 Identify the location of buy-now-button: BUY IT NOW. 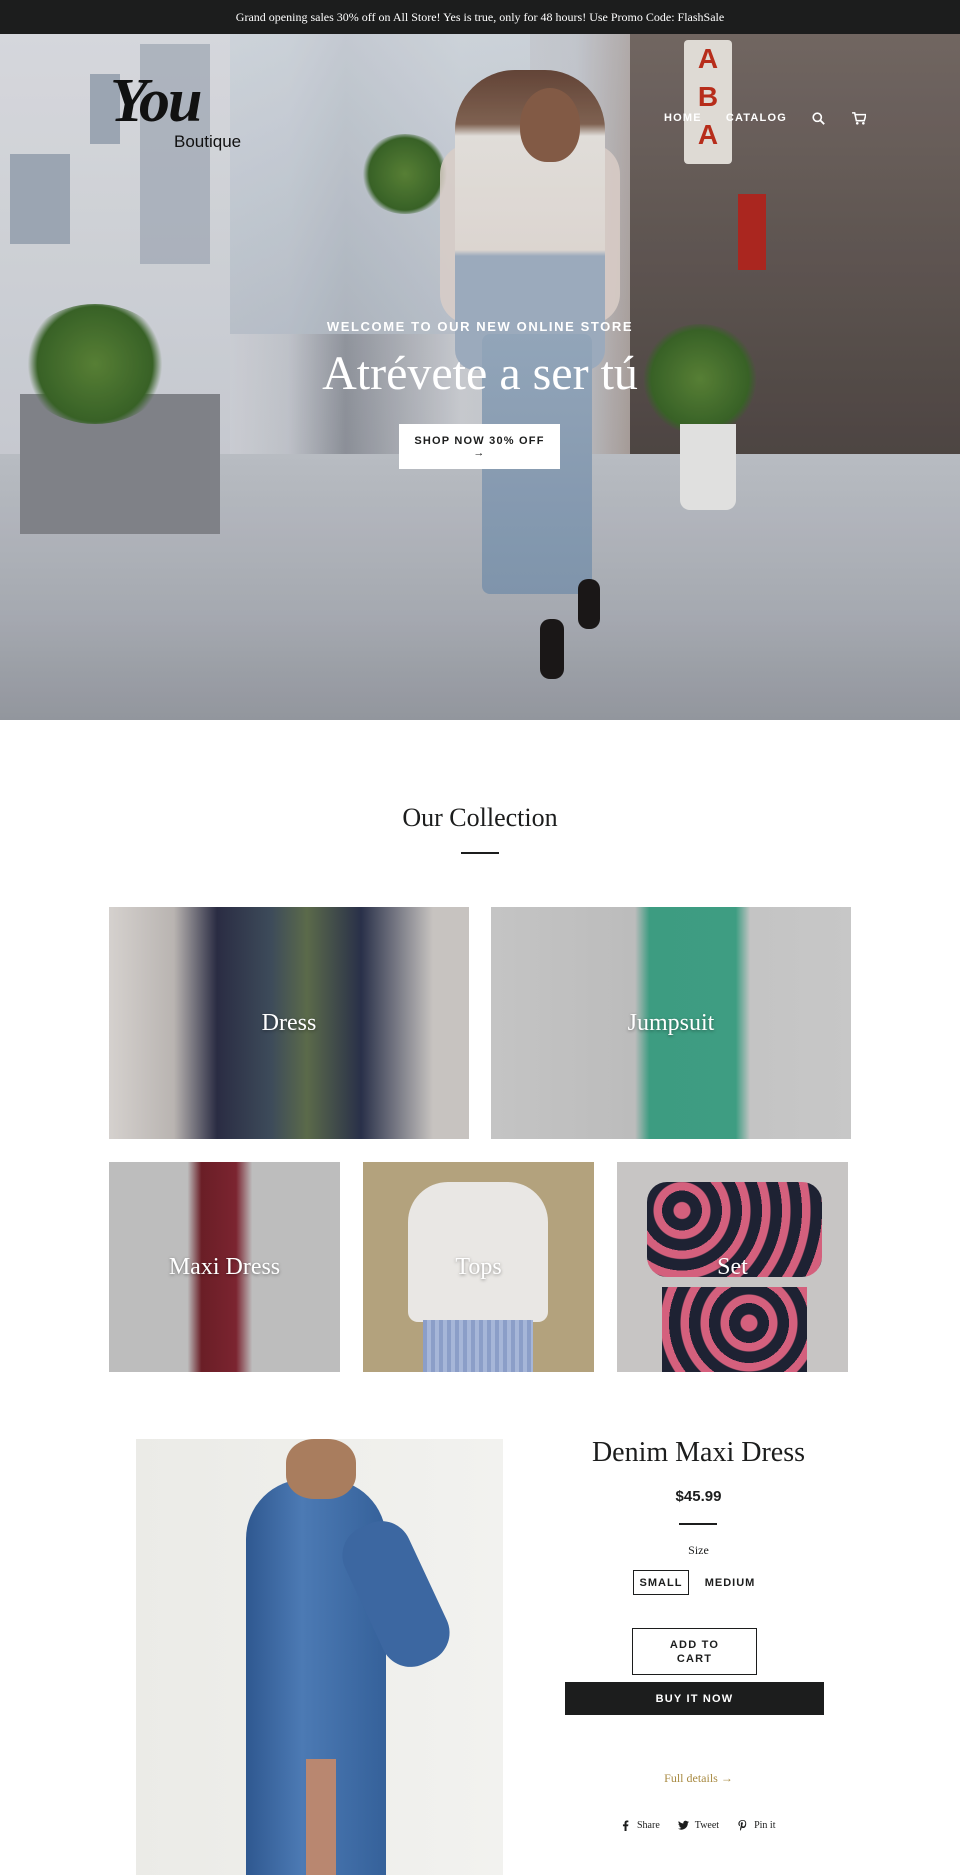
(694, 1698).